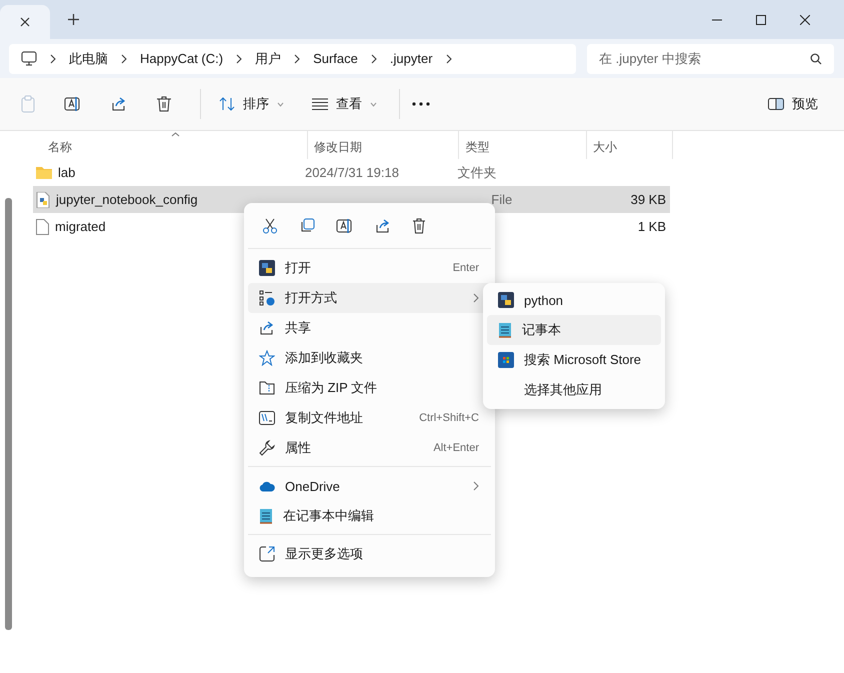 The image size is (844, 673). I want to click on file-row: migrated 1 KB, so click(351, 226).